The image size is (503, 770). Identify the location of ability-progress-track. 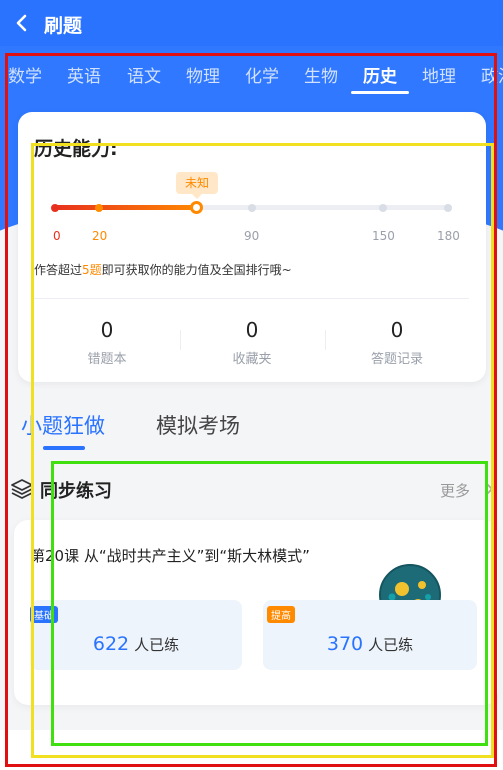
(251, 207).